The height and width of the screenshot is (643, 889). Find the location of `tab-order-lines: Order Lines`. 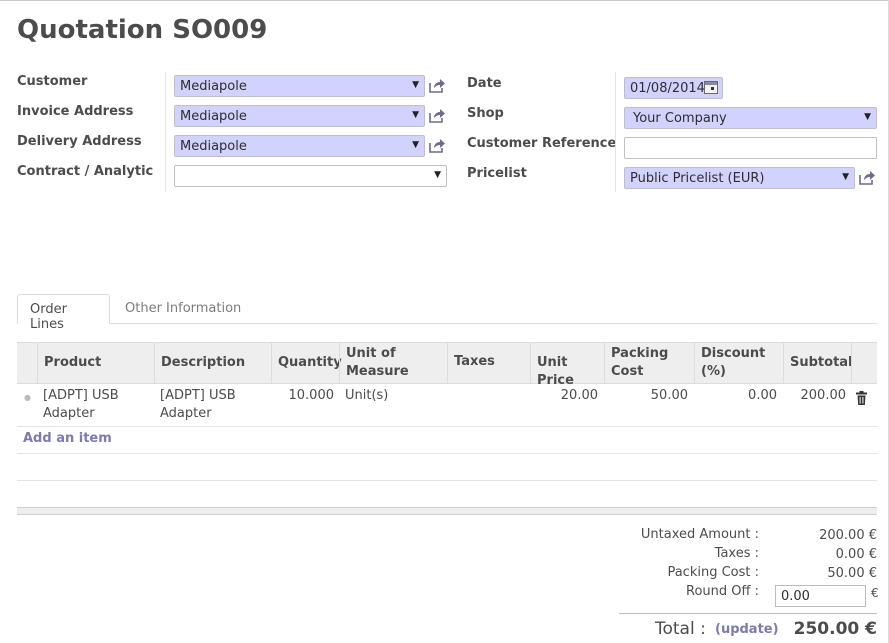

tab-order-lines: Order Lines is located at coordinates (63, 313).